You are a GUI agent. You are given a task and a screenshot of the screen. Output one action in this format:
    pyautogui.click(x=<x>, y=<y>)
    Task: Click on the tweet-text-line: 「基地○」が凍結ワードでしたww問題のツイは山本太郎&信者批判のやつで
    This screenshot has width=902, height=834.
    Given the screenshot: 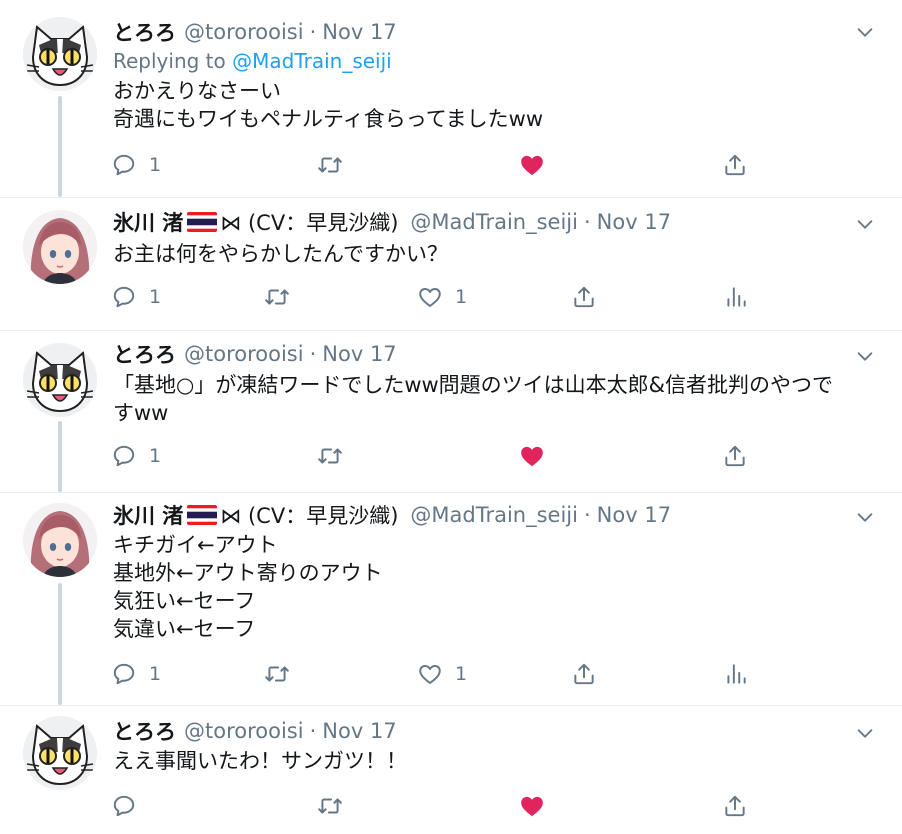 What is the action you would take?
    pyautogui.click(x=473, y=385)
    